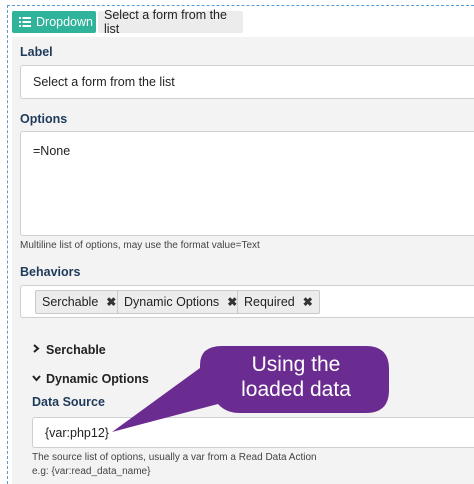 The width and height of the screenshot is (474, 484). Describe the element at coordinates (296, 364) in the screenshot. I see `callout-line-1: Using the` at that location.